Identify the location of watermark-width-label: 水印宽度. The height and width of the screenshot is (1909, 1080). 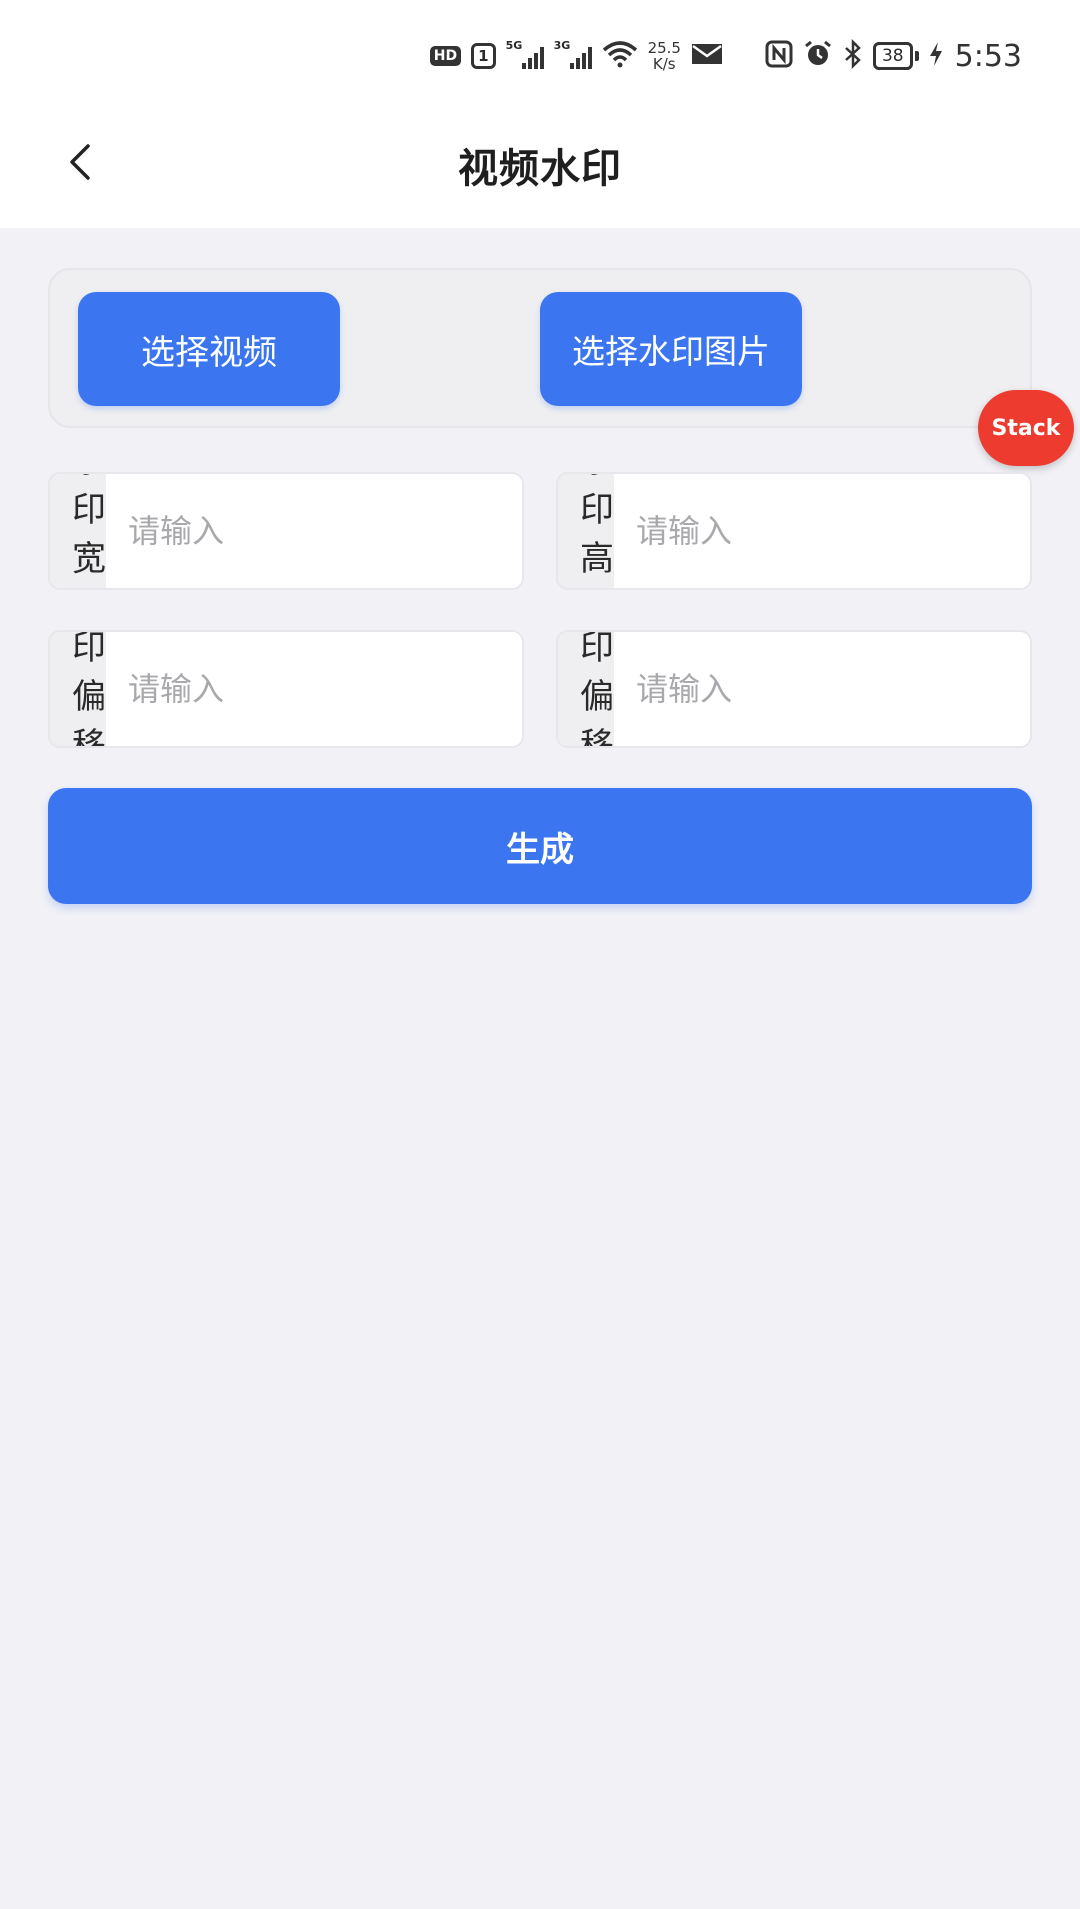
(78, 531).